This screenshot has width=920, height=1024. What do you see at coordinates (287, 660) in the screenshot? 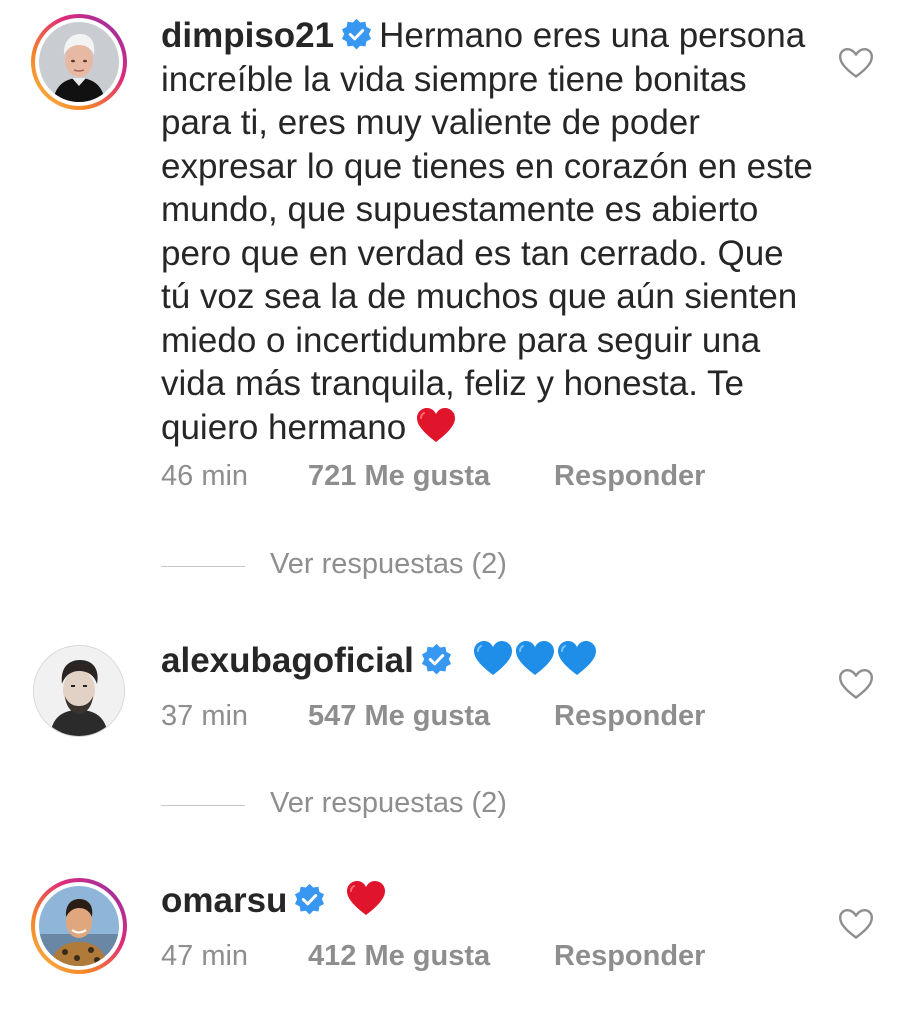
I see `comment-username: alexubagoficial` at bounding box center [287, 660].